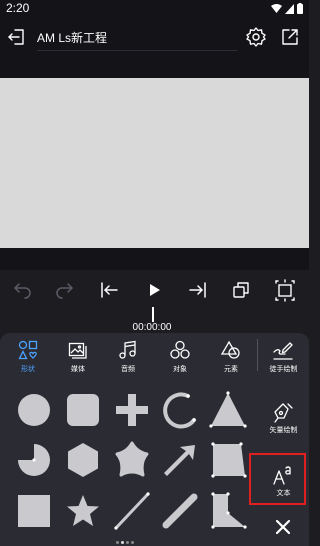  What do you see at coordinates (180, 349) in the screenshot?
I see `objects-icon` at bounding box center [180, 349].